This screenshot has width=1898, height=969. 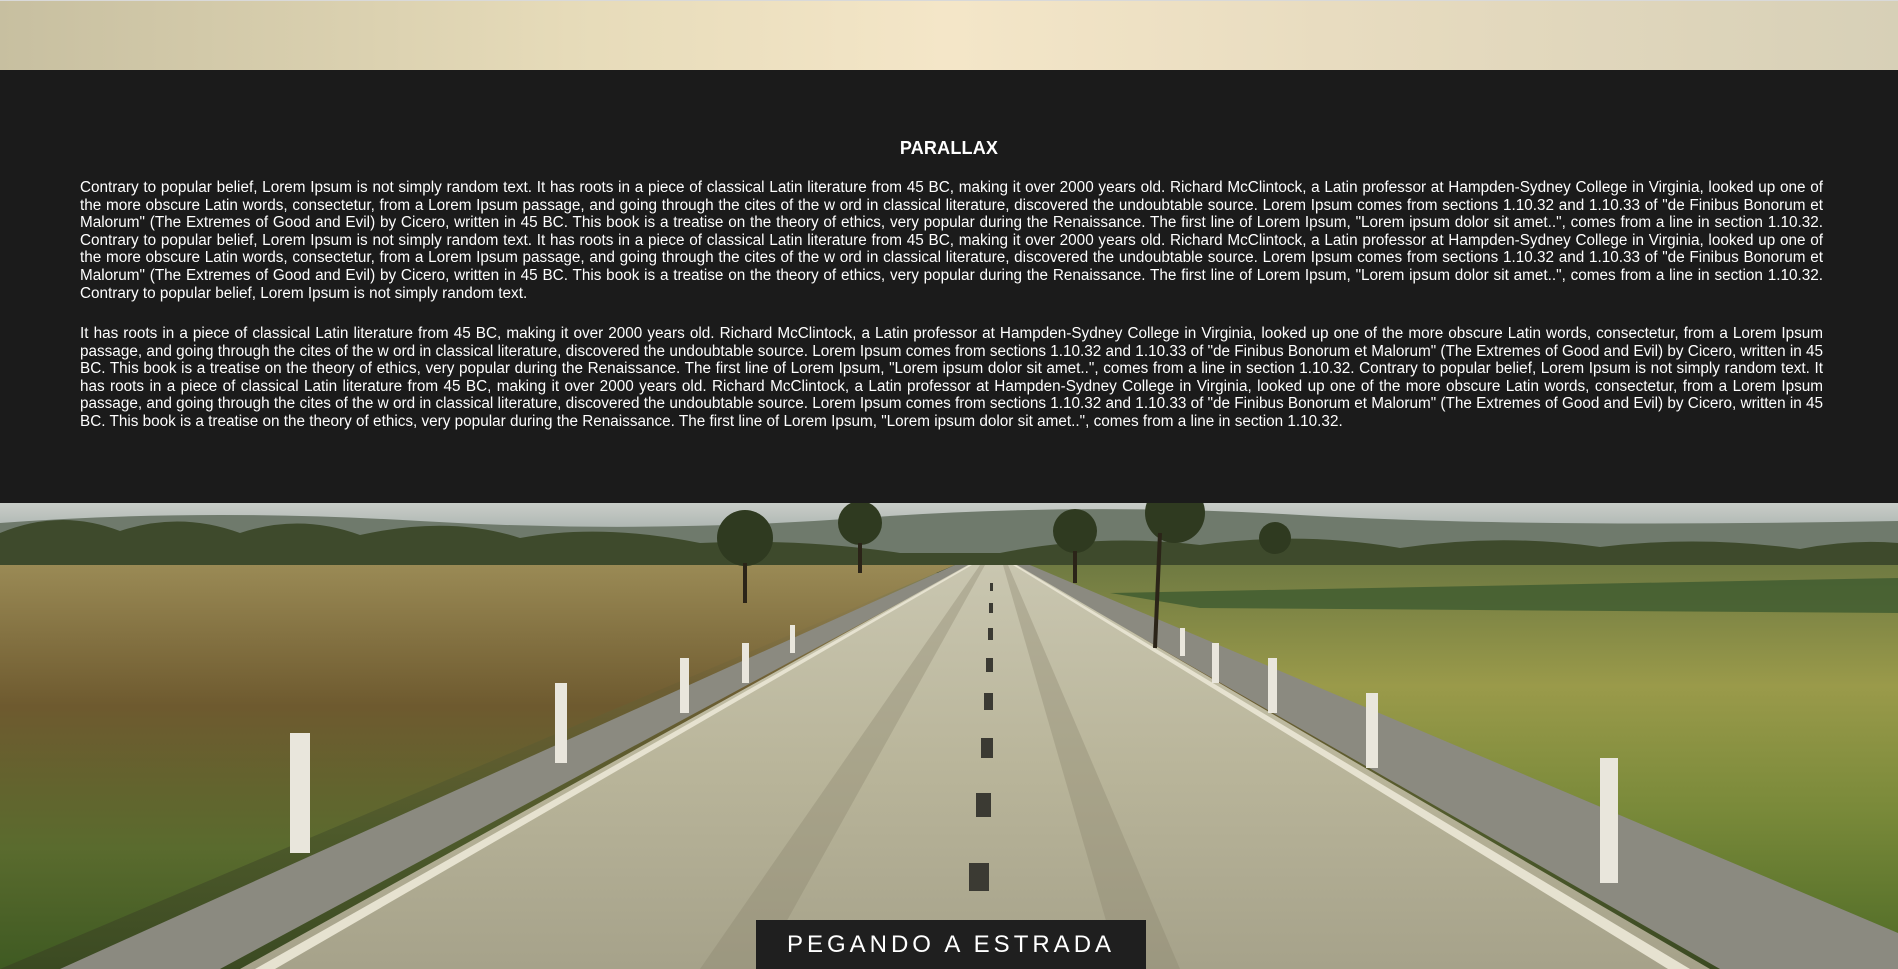 I want to click on section-title: PARALLAX, so click(x=949, y=148).